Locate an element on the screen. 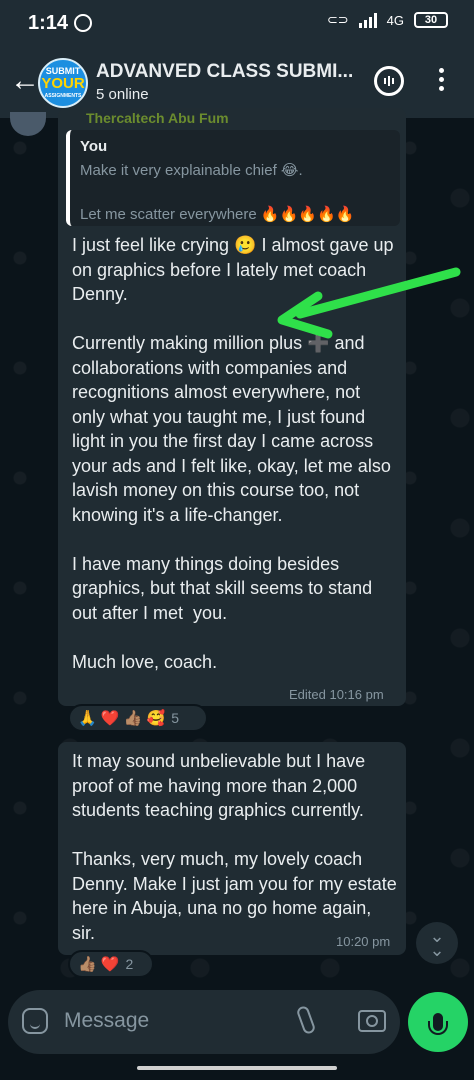  quote-text-2: Let me scatter everywhere 🔥🔥🔥🔥🔥 is located at coordinates (217, 214).